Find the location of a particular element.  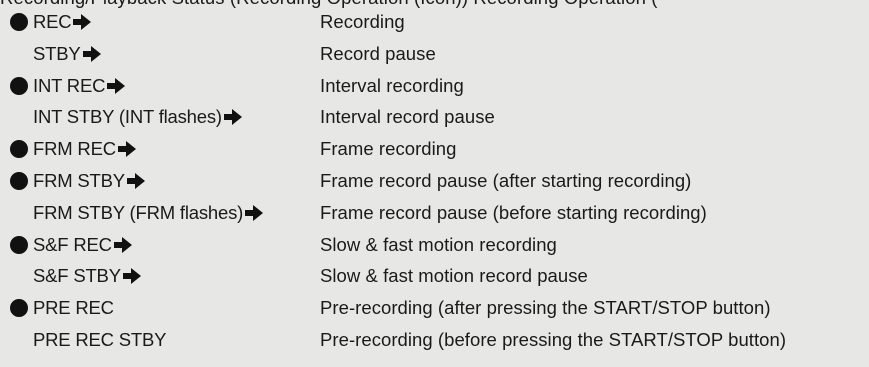

status-code-label: PRE REC STBY is located at coordinates (100, 339).